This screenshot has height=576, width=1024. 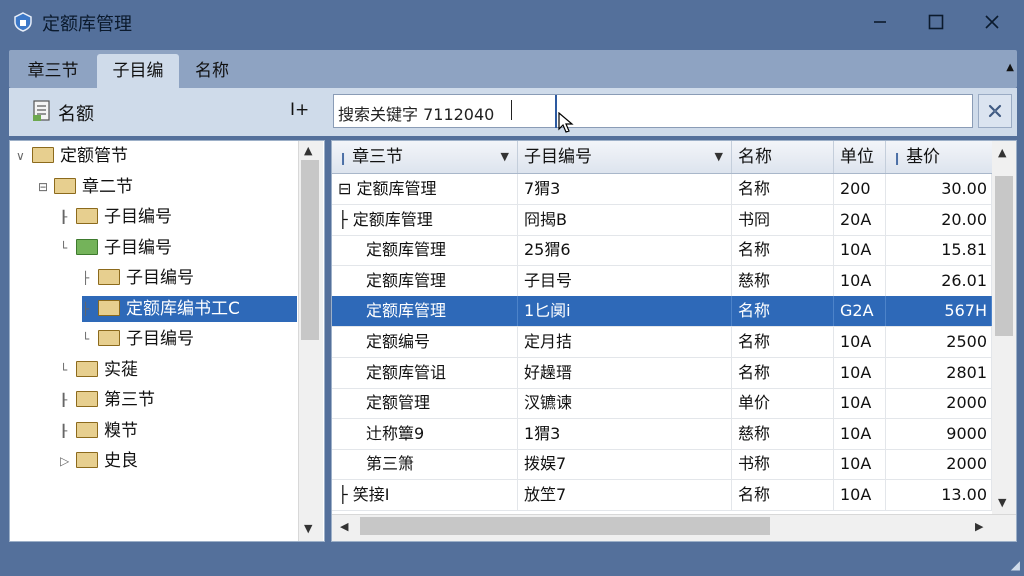 I want to click on table-cell: 2500, so click(x=939, y=342).